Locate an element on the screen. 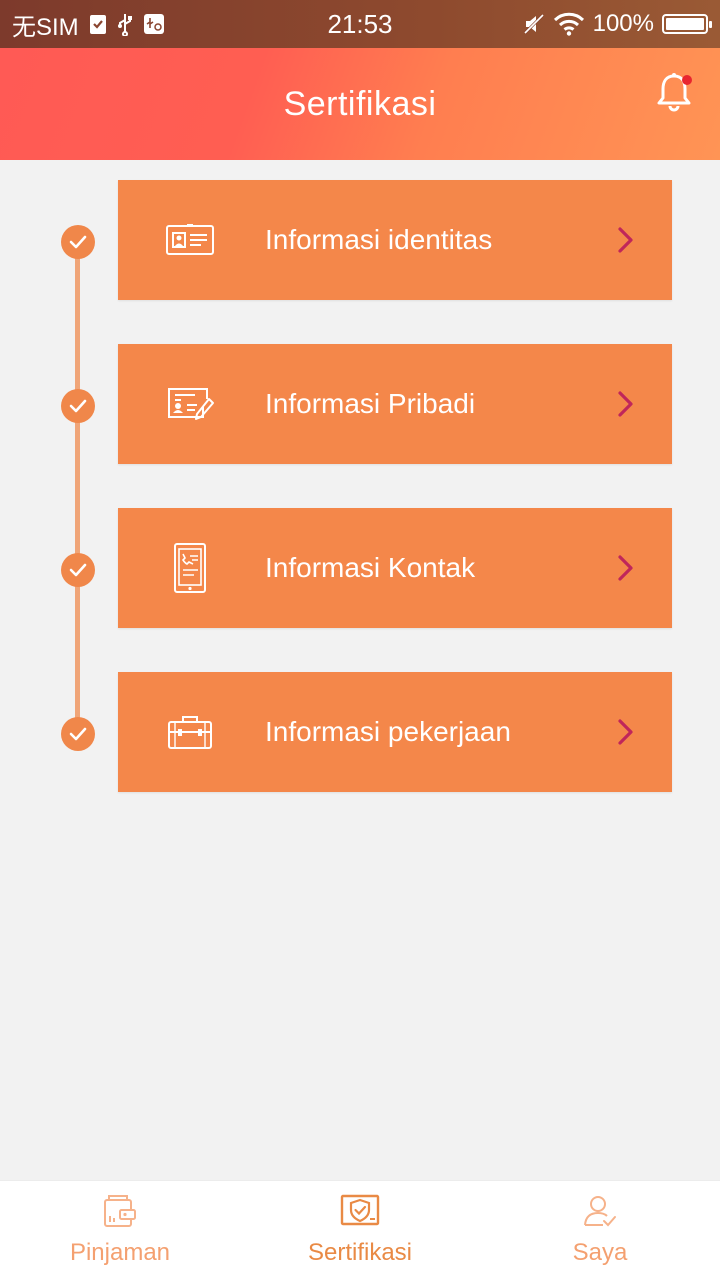 The width and height of the screenshot is (720, 1280). nav-item-pinjaman: Pinjaman is located at coordinates (120, 1230).